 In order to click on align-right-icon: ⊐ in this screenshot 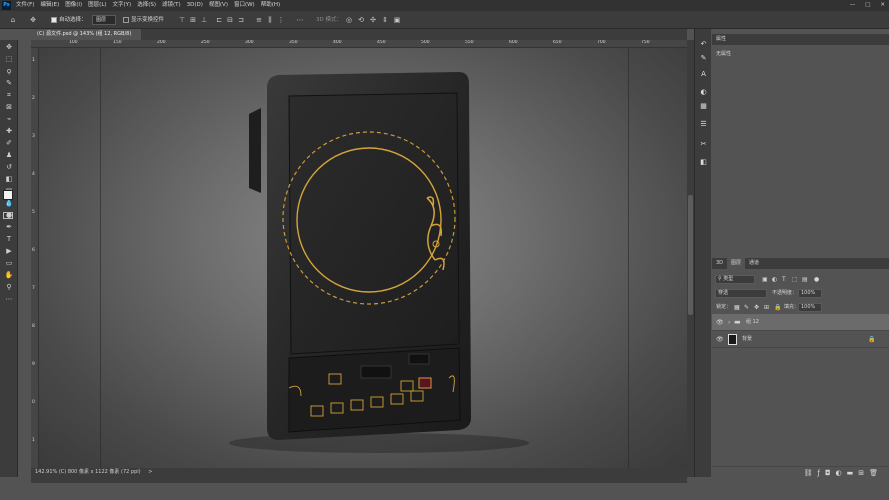, I will do `click(241, 20)`.